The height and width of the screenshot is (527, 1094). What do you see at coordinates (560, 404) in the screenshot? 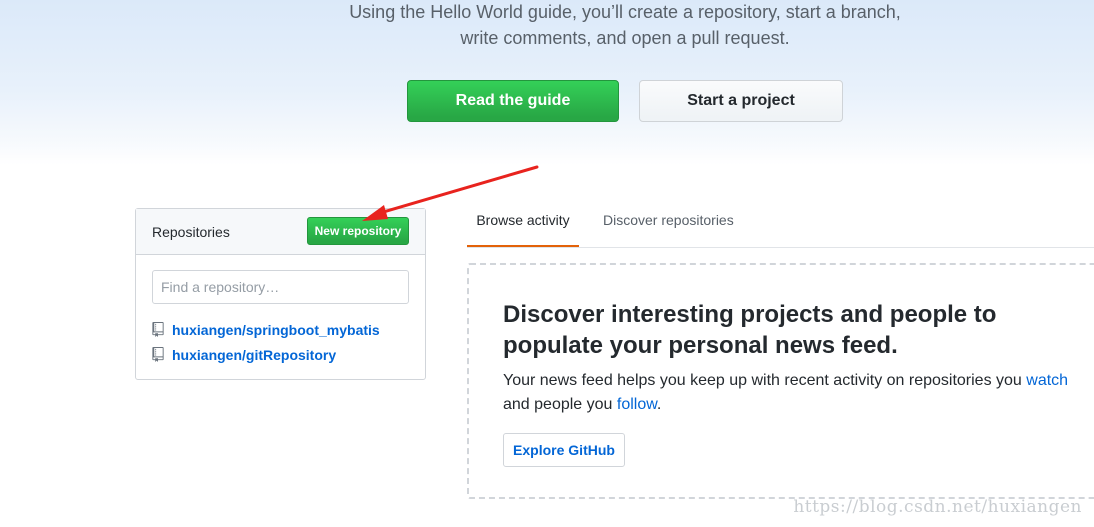
I see `feed-text-middle: and people you` at bounding box center [560, 404].